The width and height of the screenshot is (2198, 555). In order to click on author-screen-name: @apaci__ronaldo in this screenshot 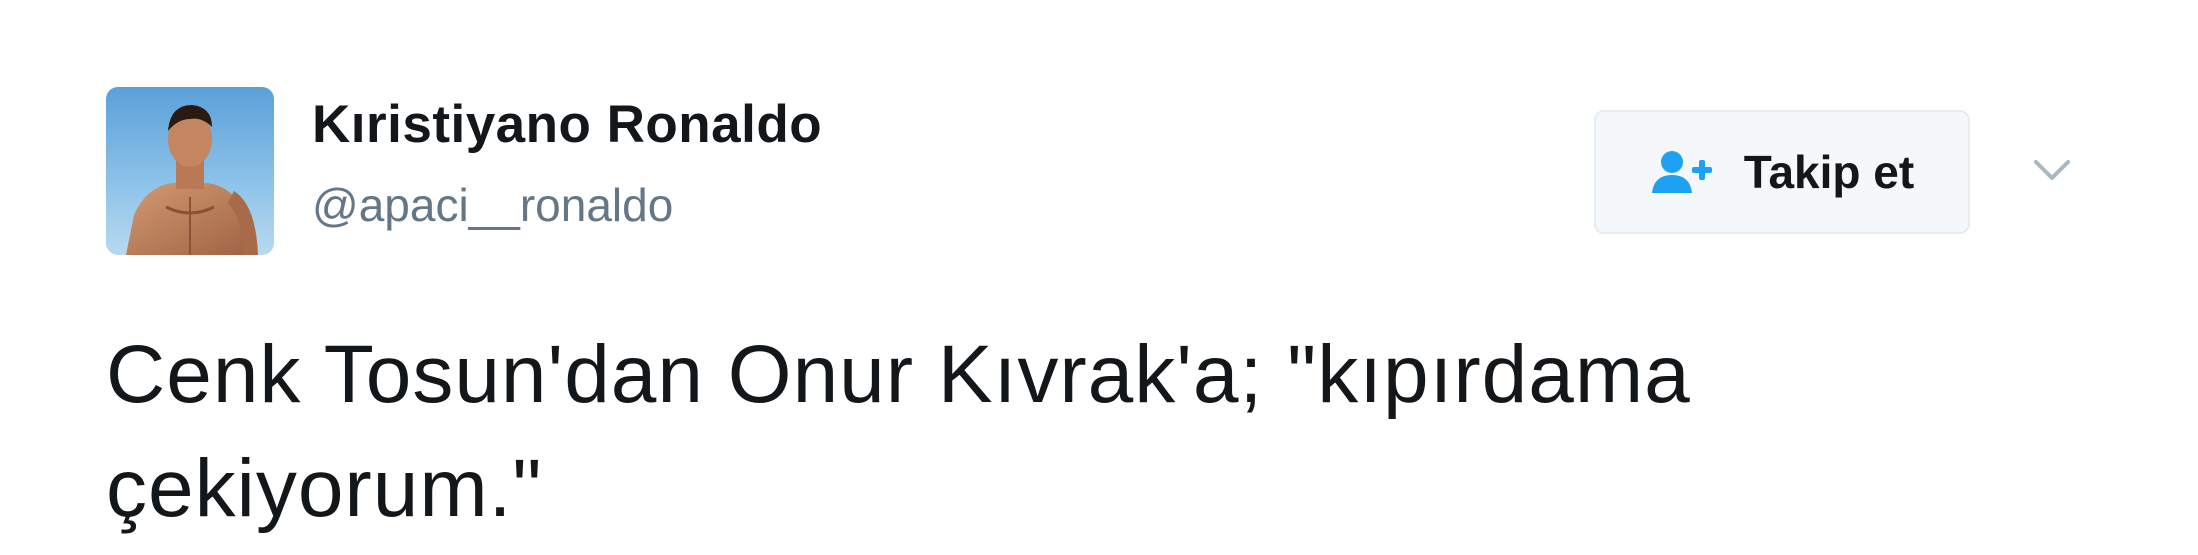, I will do `click(492, 205)`.